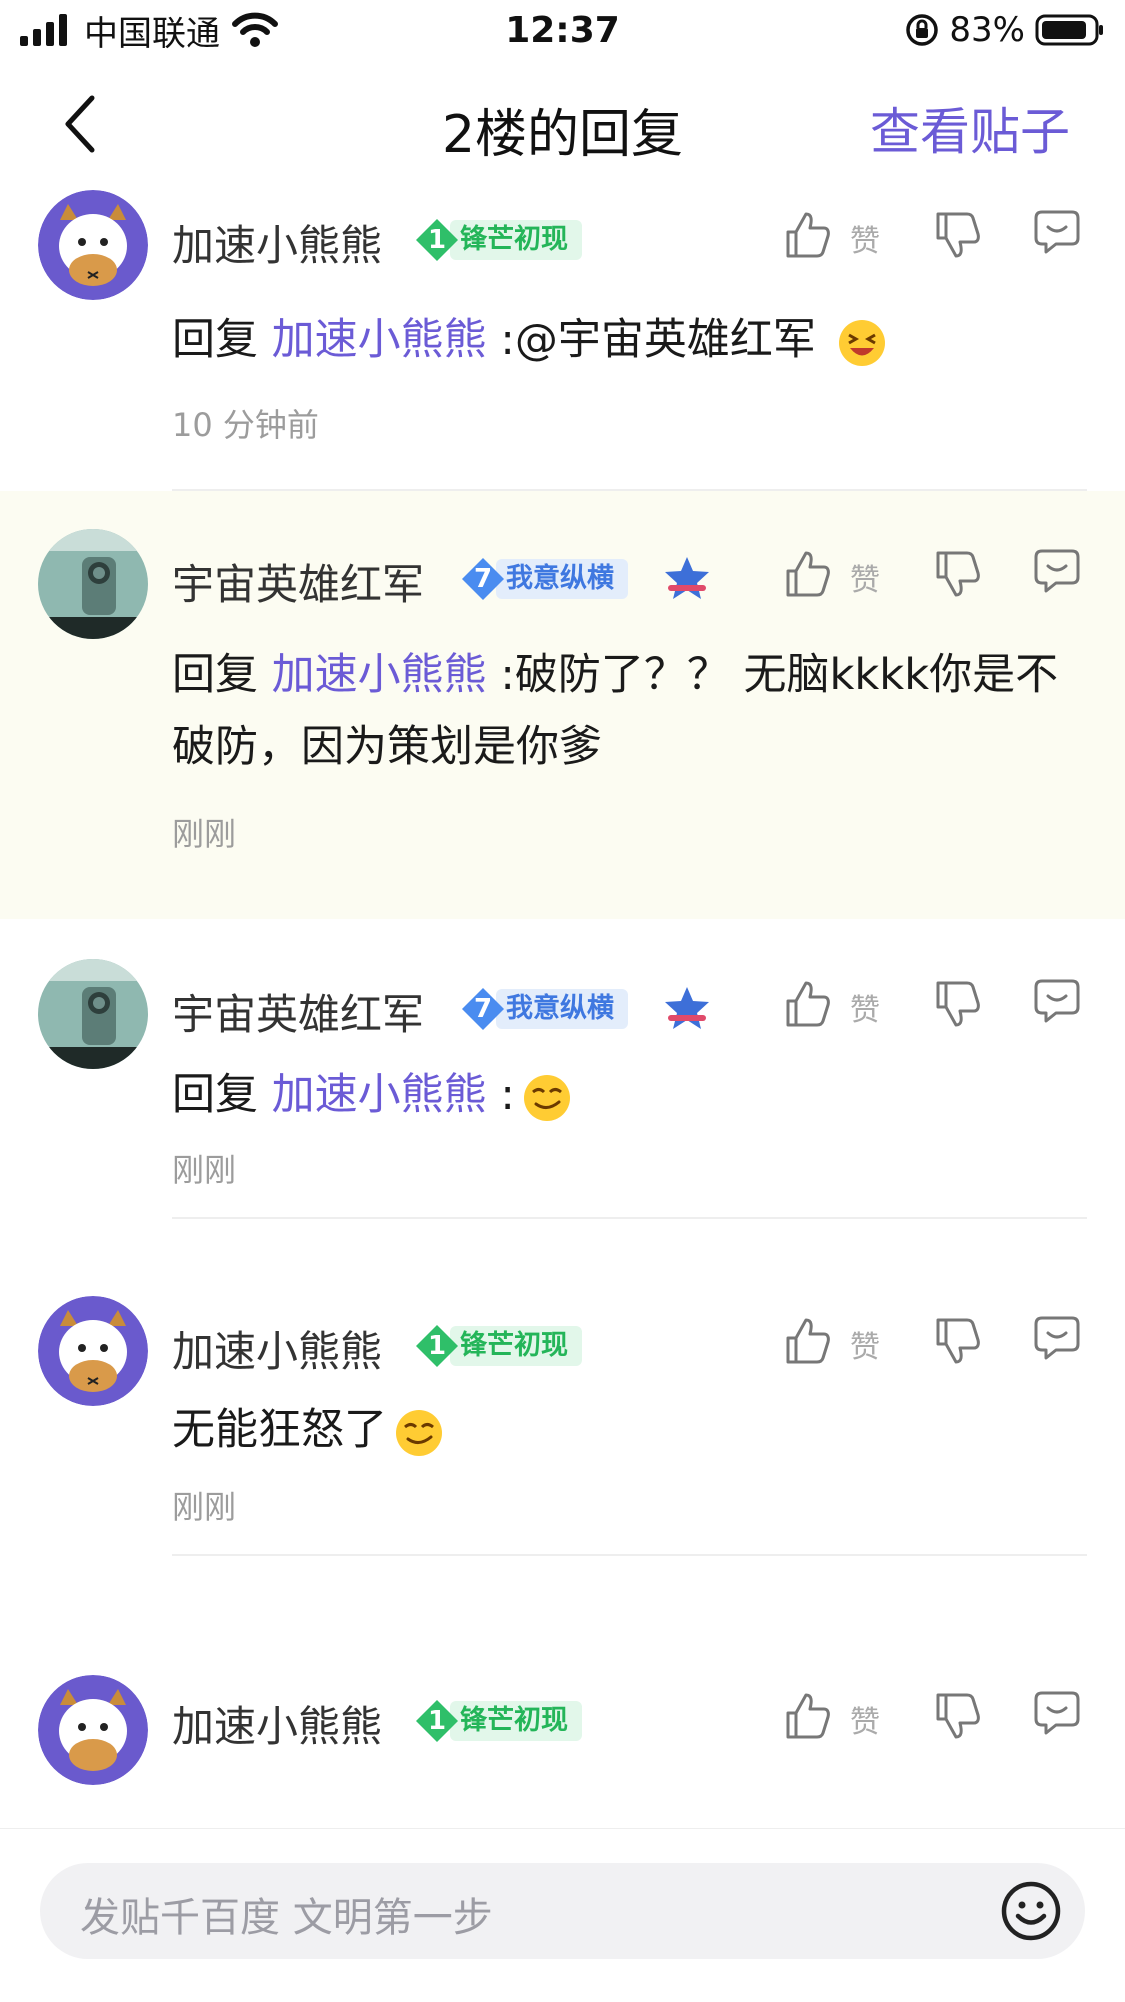 This screenshot has height=2002, width=1125. Describe the element at coordinates (922, 30) in the screenshot. I see `rotation-lock-icon` at that location.